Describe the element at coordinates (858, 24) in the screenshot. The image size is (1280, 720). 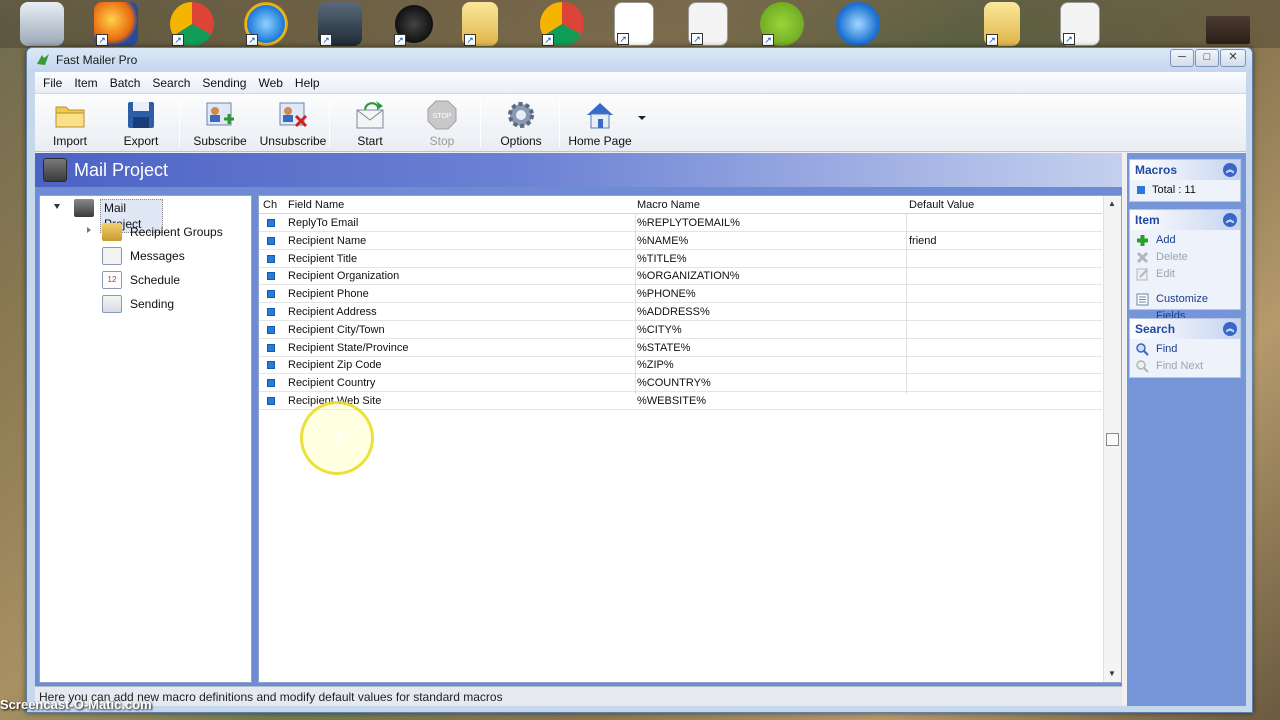
I see `itunes-icon` at that location.